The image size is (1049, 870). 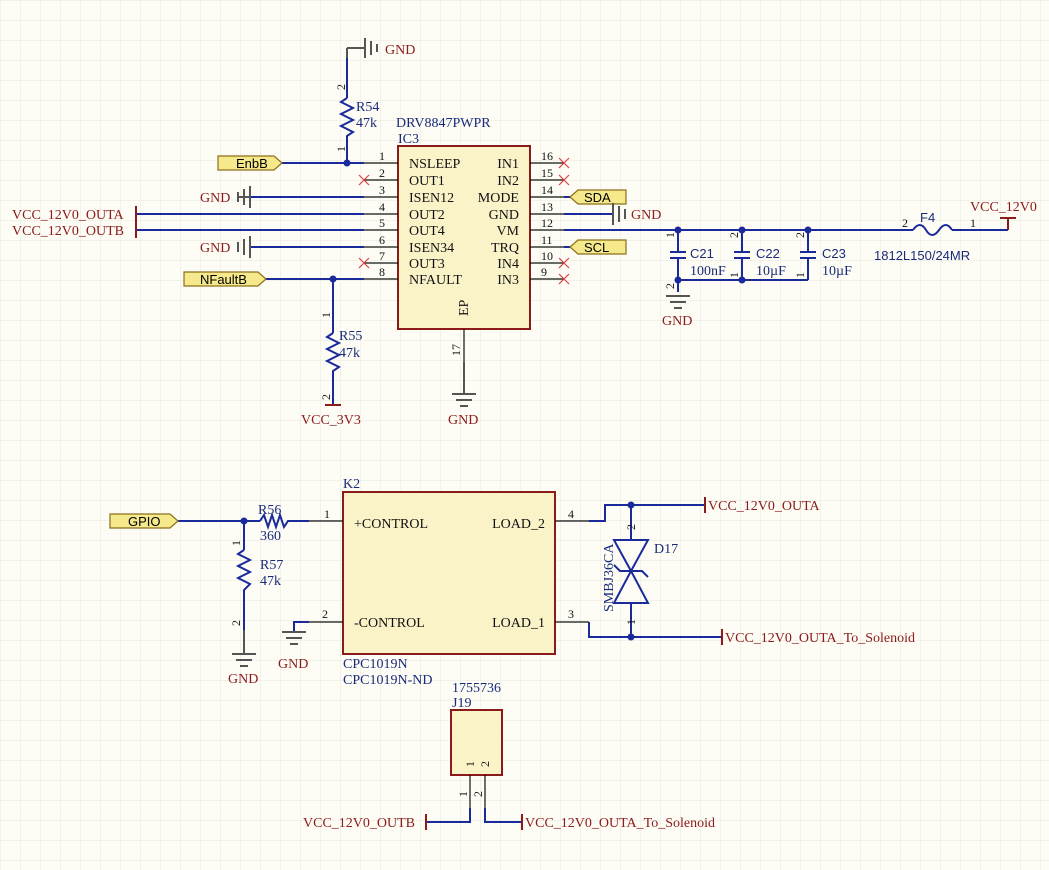 I want to click on c23-designator: C23, so click(x=834, y=253).